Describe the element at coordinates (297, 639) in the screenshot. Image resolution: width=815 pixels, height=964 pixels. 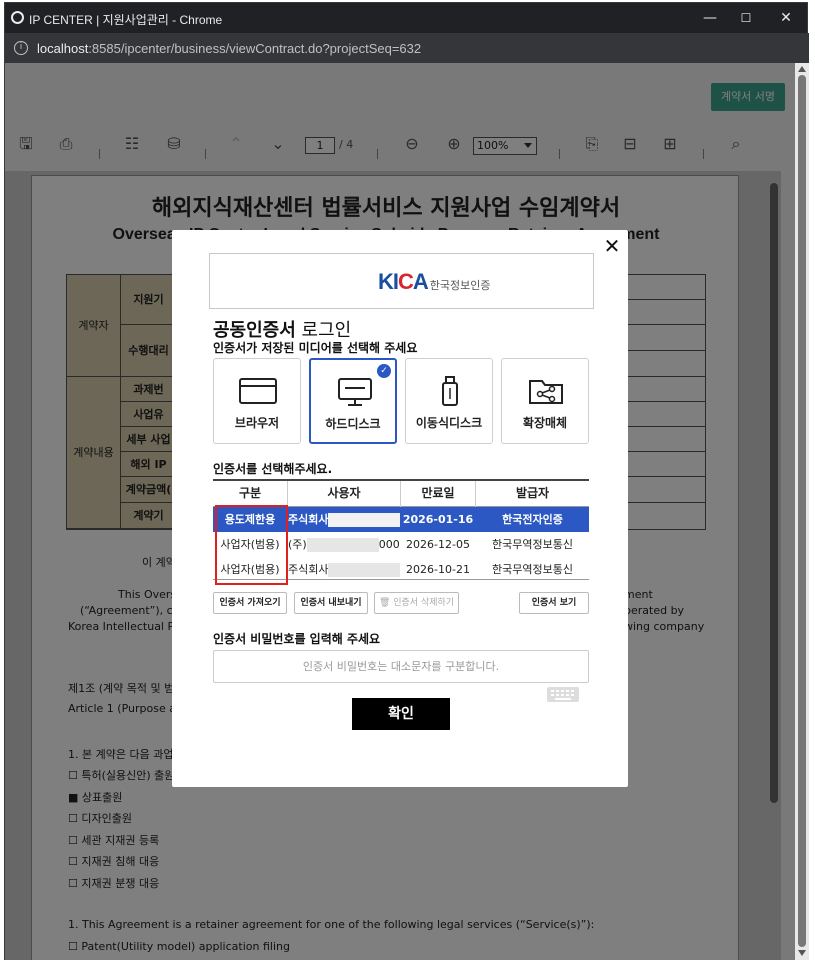
I see `password-prompt: 인증서 비밀번호를 입력해 주세요` at that location.